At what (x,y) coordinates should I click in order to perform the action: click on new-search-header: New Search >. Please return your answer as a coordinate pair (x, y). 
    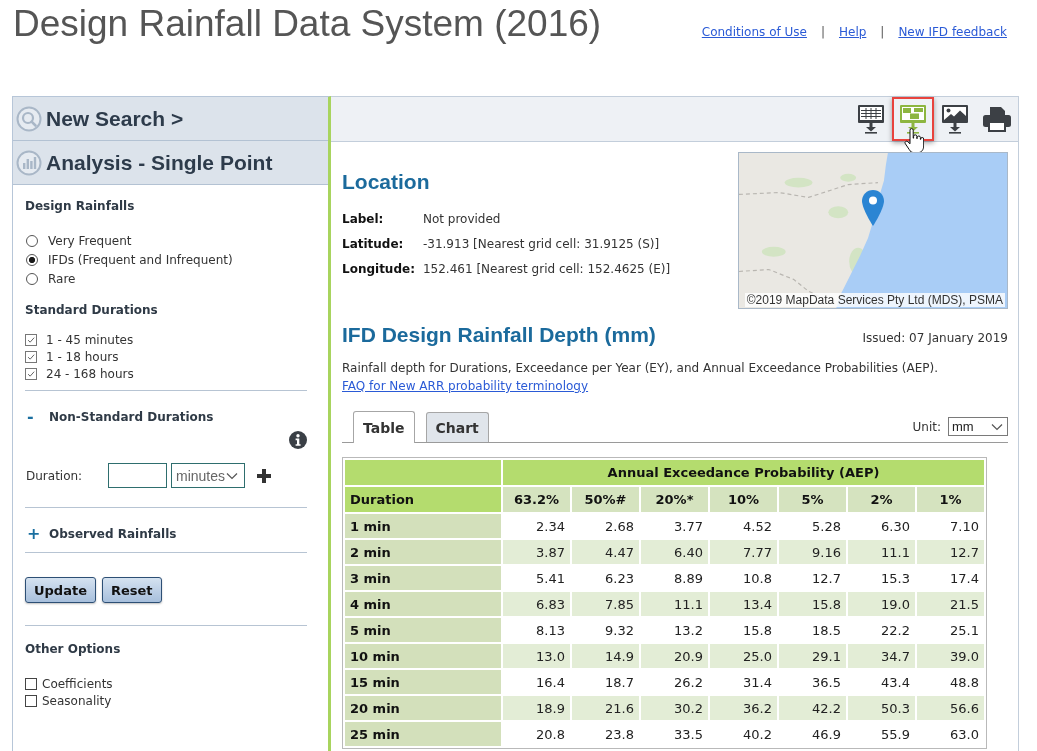
    Looking at the image, I should click on (170, 119).